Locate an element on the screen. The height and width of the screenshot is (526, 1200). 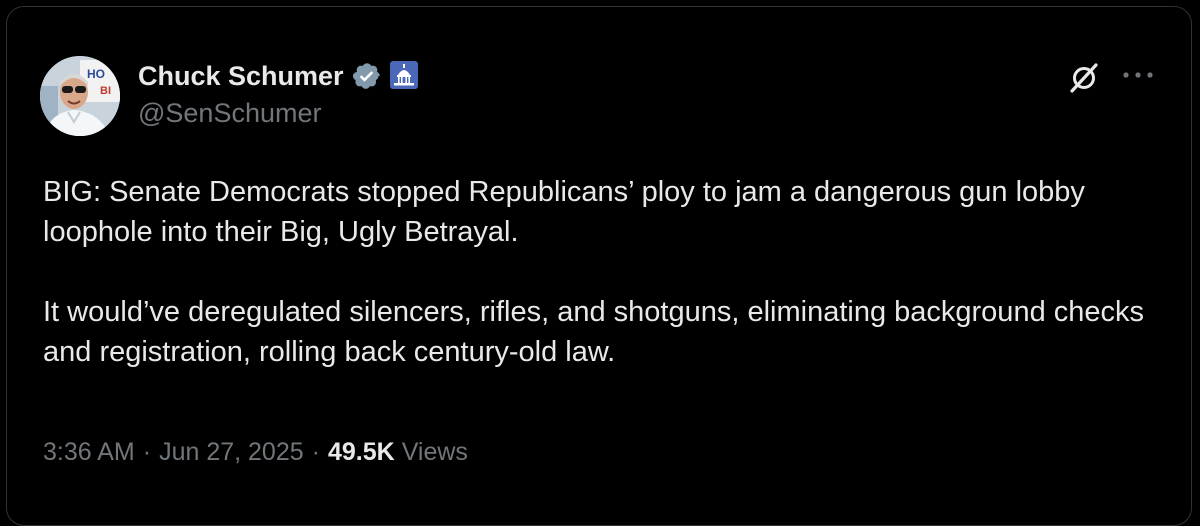
author-handle: @SenSchumer is located at coordinates (230, 113).